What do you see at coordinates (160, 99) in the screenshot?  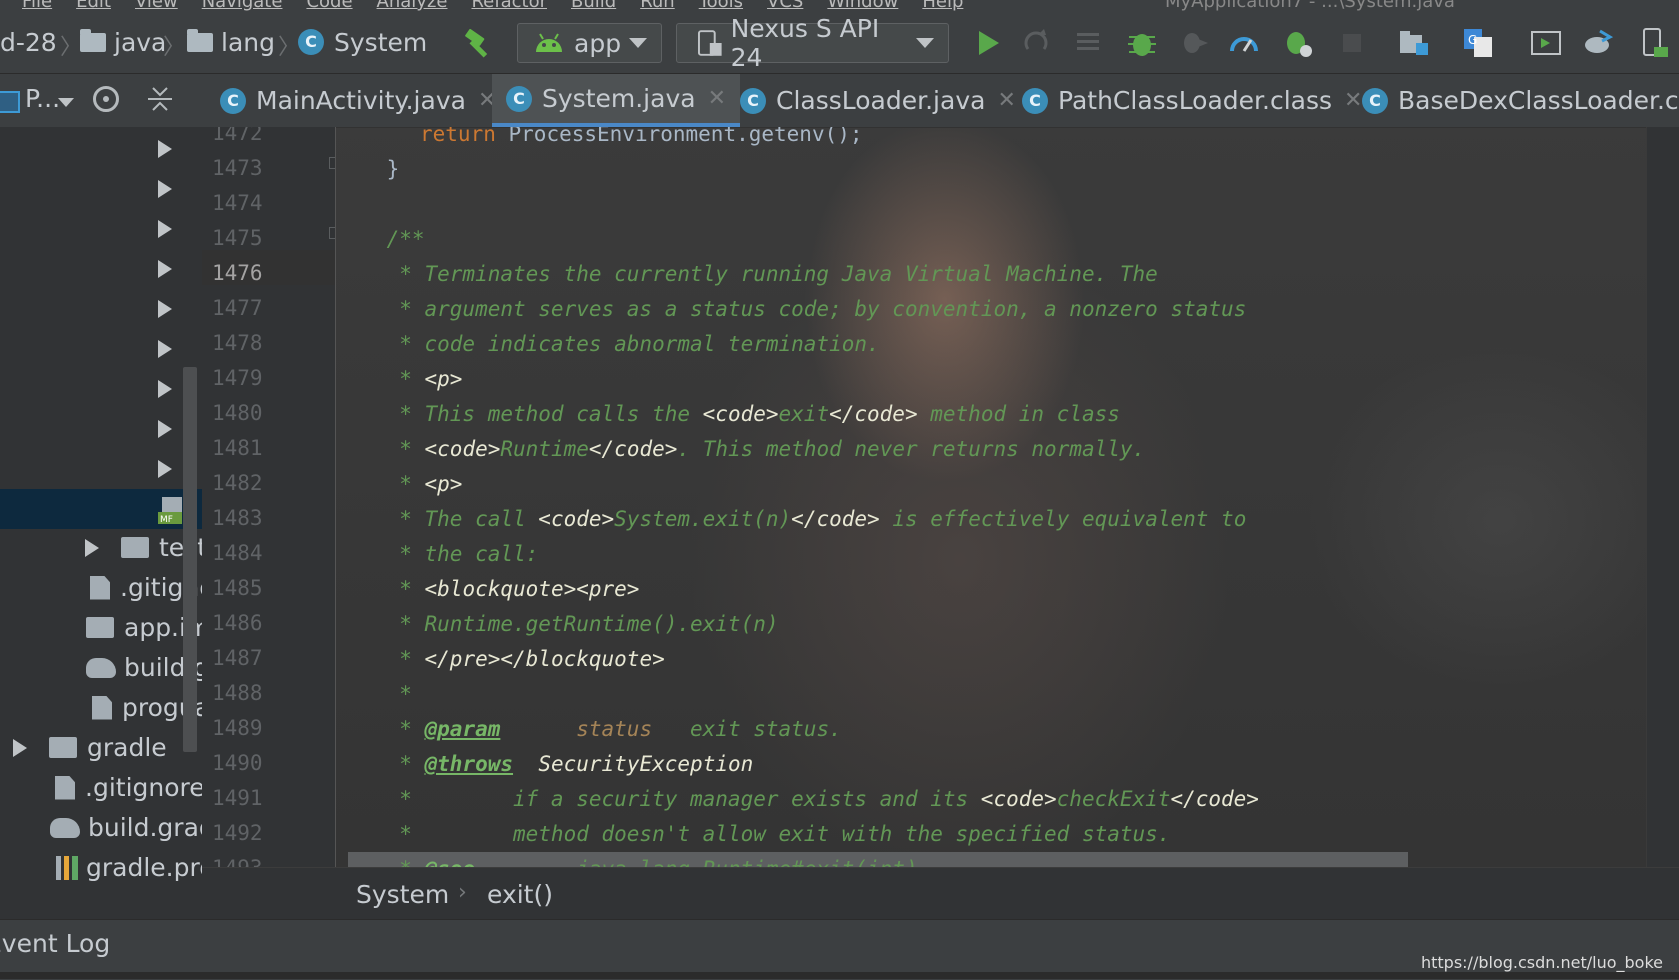 I see `collapse-all-icon` at bounding box center [160, 99].